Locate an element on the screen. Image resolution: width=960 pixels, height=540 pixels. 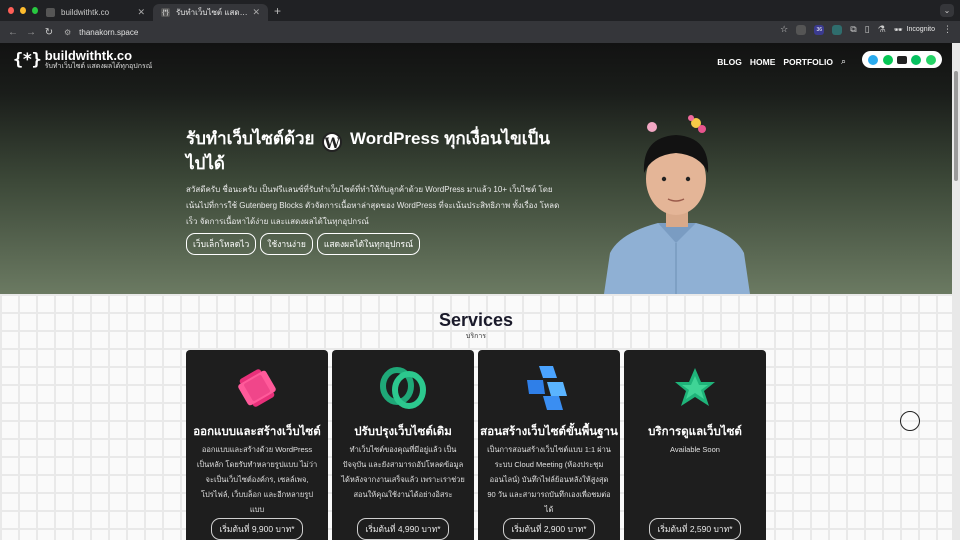
social-links is located at coordinates (902, 59).